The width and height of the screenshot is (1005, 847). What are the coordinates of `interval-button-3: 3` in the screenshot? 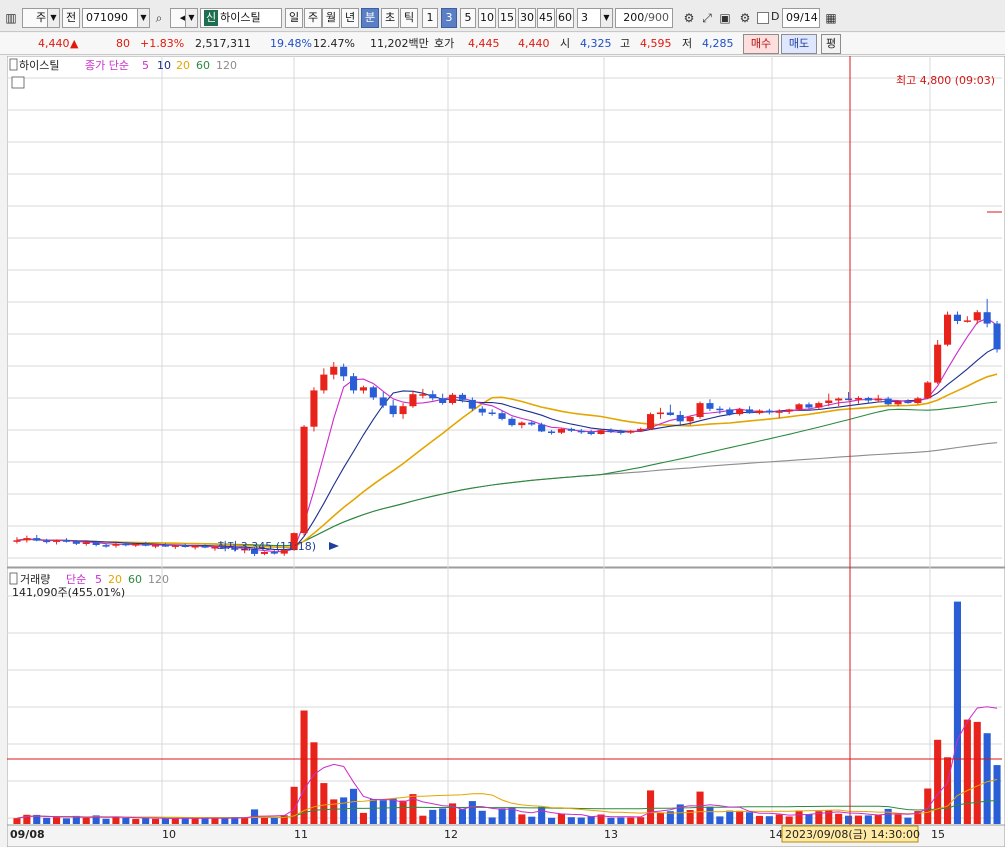 It's located at (449, 18).